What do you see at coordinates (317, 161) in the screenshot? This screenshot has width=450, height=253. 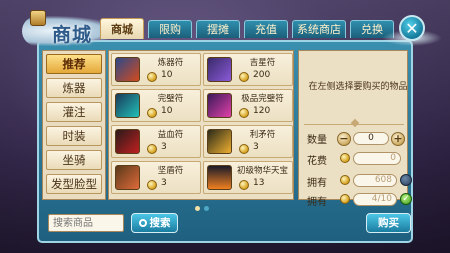 I see `cost-label: 花费` at bounding box center [317, 161].